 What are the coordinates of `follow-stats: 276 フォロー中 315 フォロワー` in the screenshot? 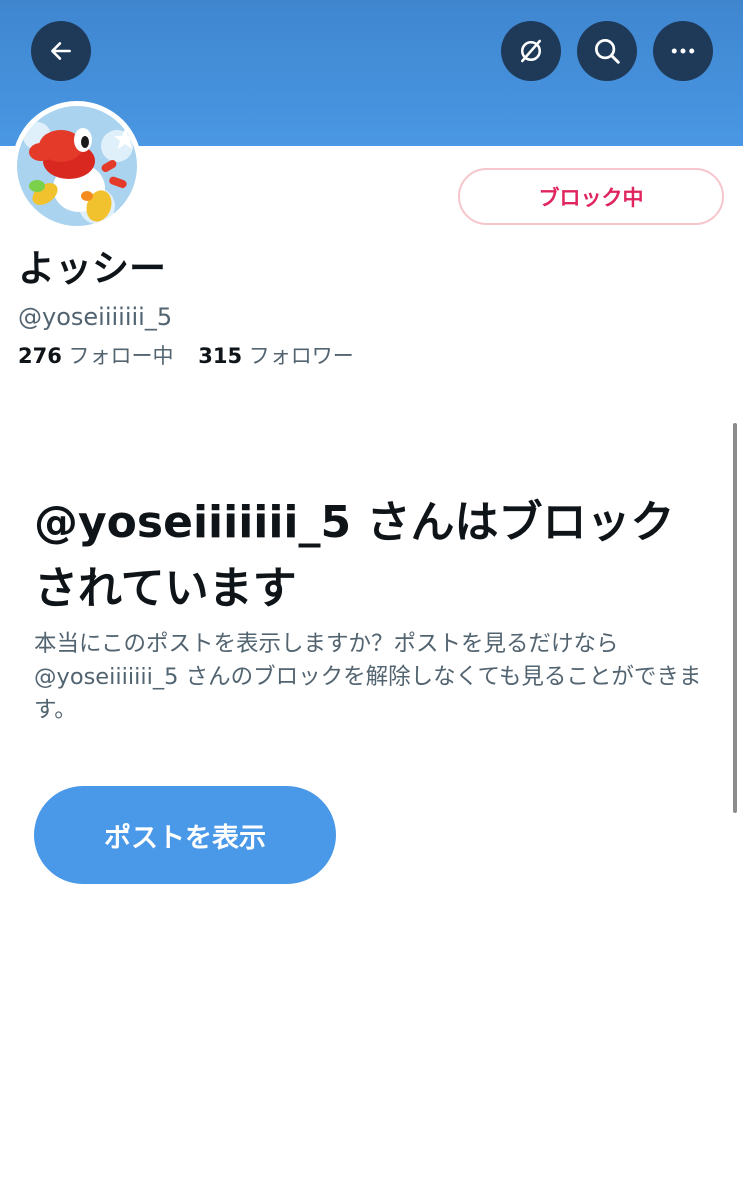 It's located at (195, 356).